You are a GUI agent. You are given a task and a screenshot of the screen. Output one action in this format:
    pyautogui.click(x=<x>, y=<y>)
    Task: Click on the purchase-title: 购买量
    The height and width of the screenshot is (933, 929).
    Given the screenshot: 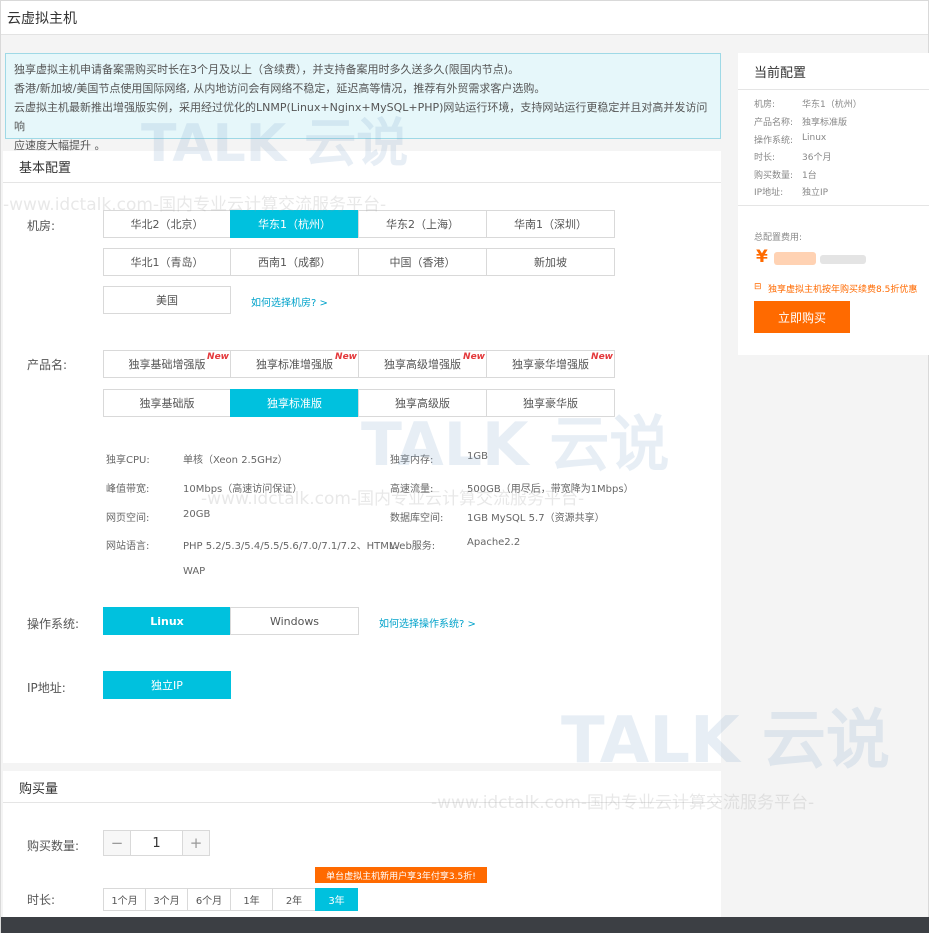 What is the action you would take?
    pyautogui.click(x=39, y=789)
    